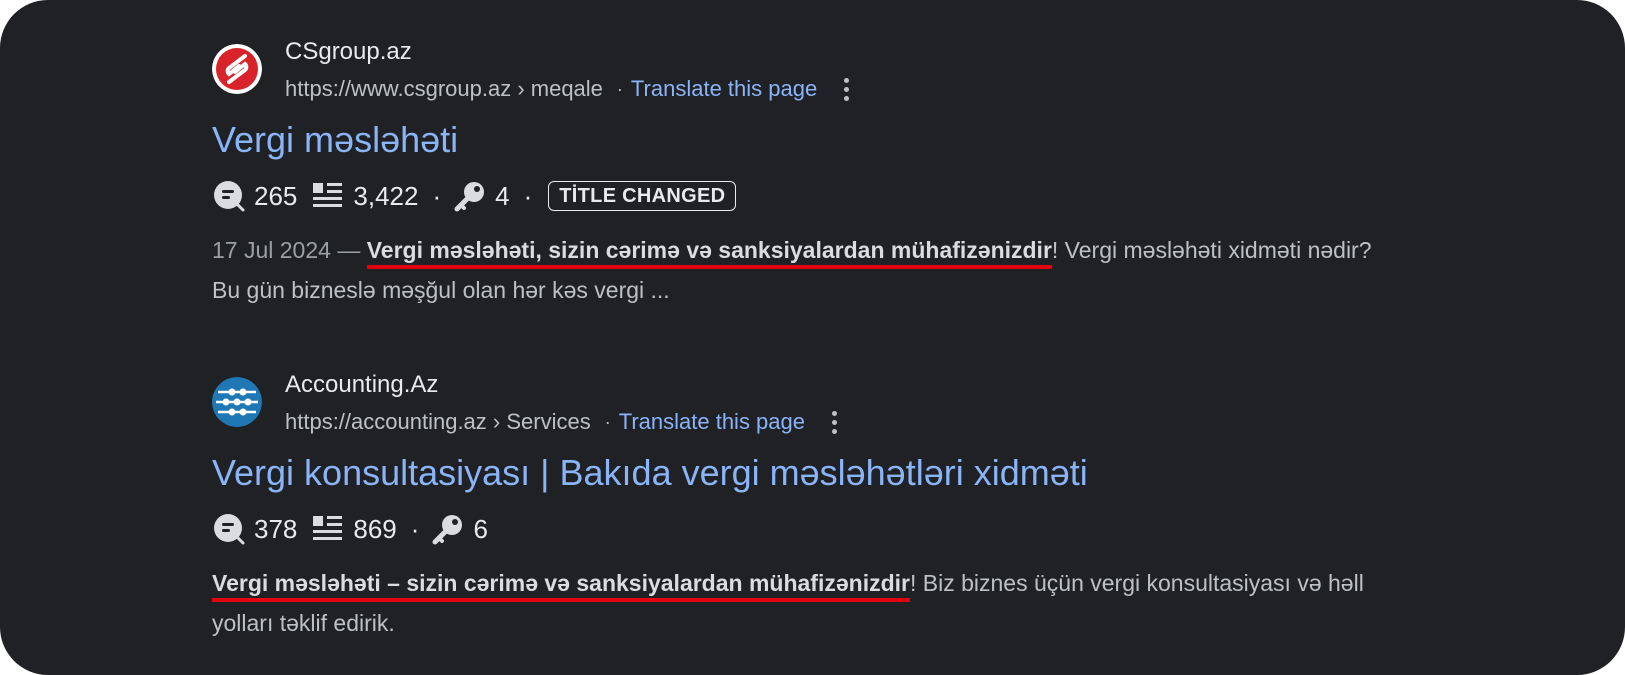  What do you see at coordinates (237, 69) in the screenshot?
I see `csgroup-favicon-icon` at bounding box center [237, 69].